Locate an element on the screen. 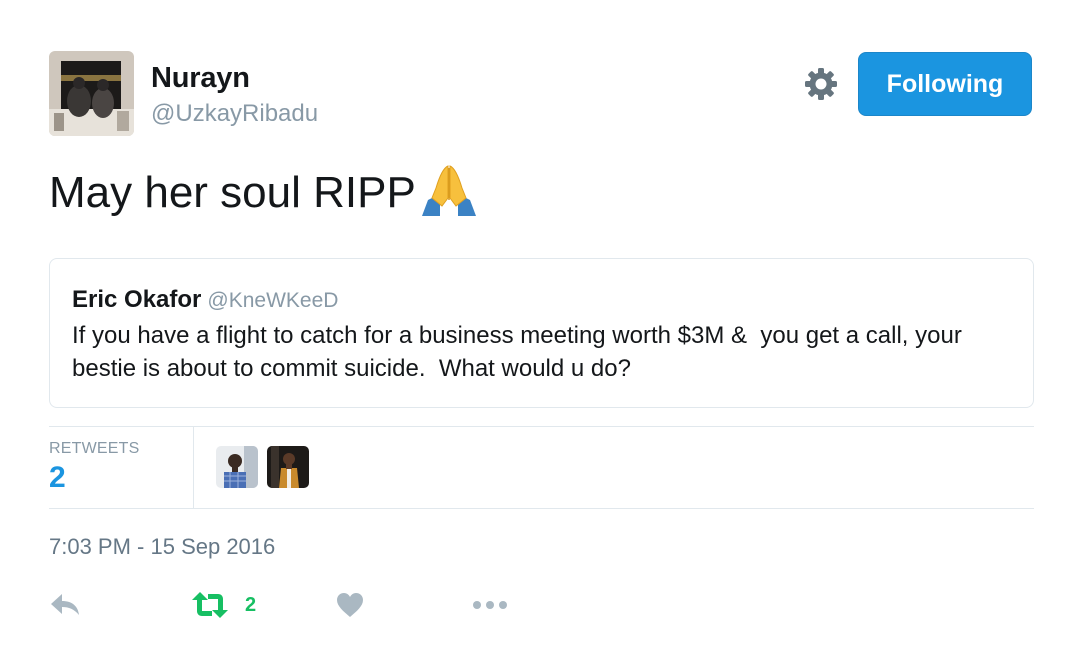 This screenshot has width=1090, height=659. more-button is located at coordinates (490, 605).